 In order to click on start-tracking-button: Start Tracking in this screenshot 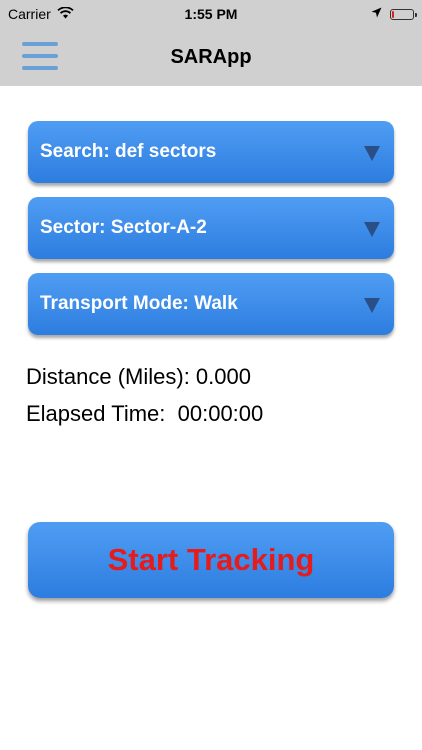, I will do `click(211, 560)`.